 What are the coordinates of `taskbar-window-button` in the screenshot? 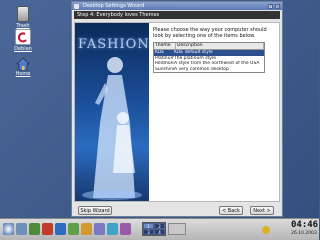 It's located at (177, 229).